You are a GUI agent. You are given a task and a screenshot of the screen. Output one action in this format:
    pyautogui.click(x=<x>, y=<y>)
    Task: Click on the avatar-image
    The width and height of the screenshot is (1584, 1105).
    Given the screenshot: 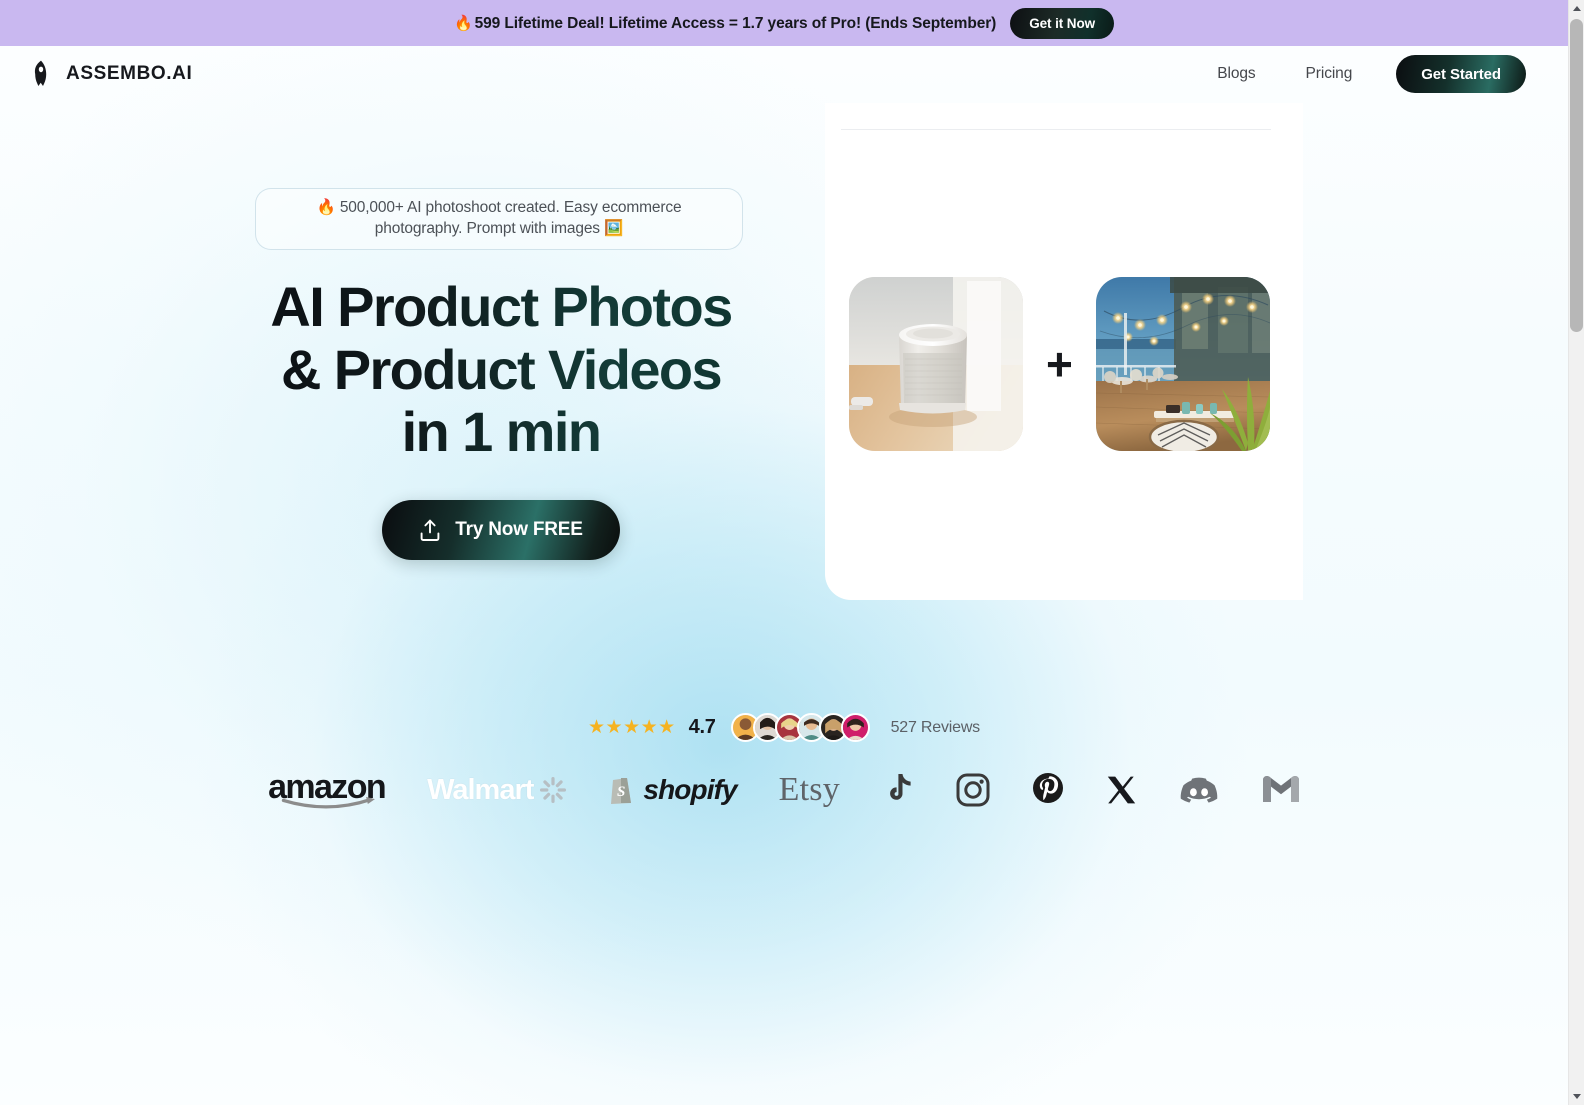 What is the action you would take?
    pyautogui.click(x=855, y=727)
    